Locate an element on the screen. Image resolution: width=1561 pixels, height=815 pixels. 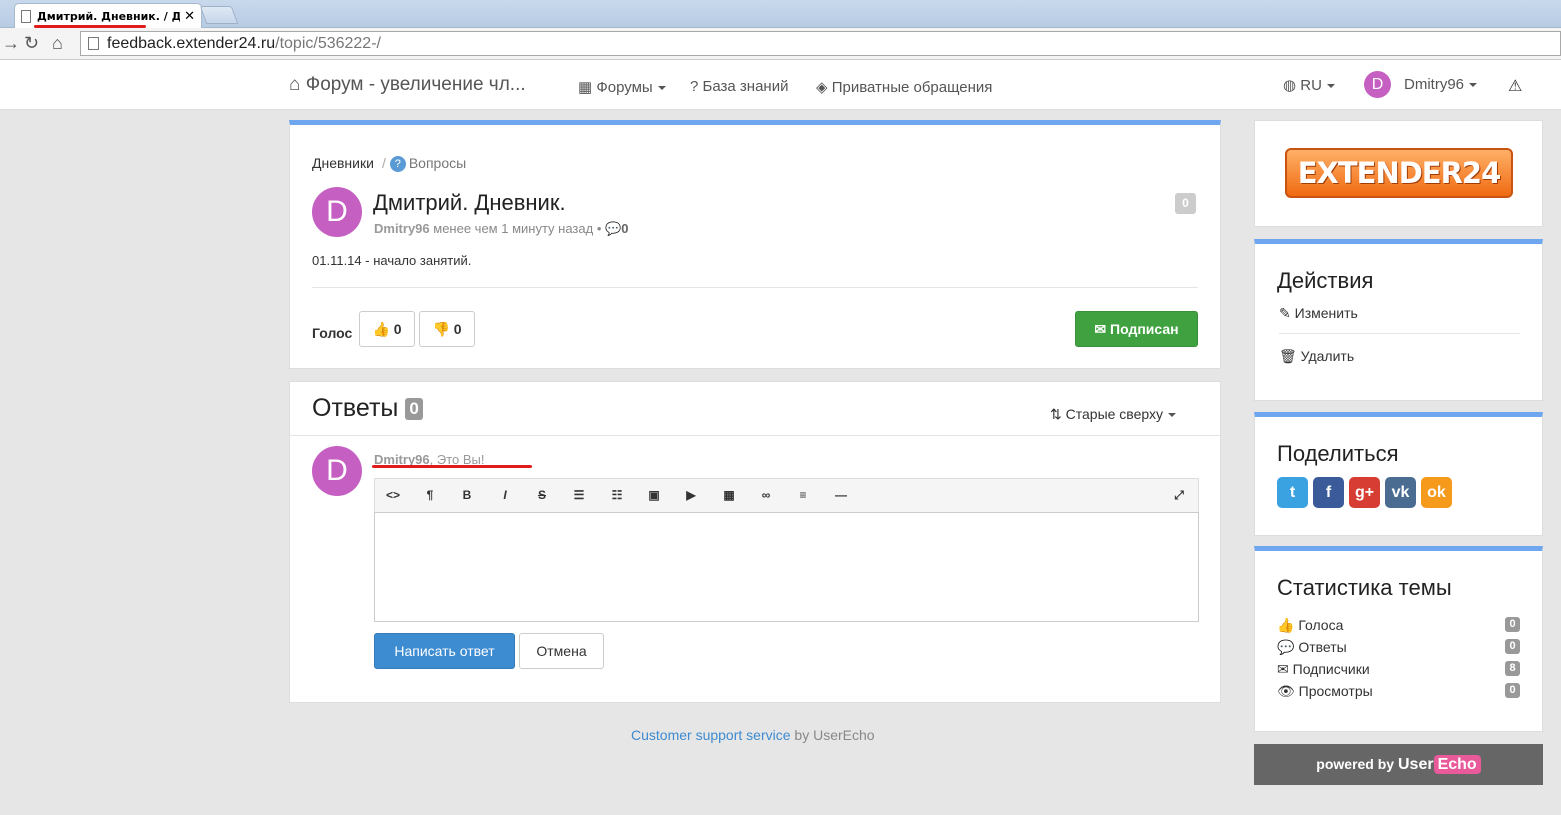
upvote-button: 👍 0 is located at coordinates (387, 329).